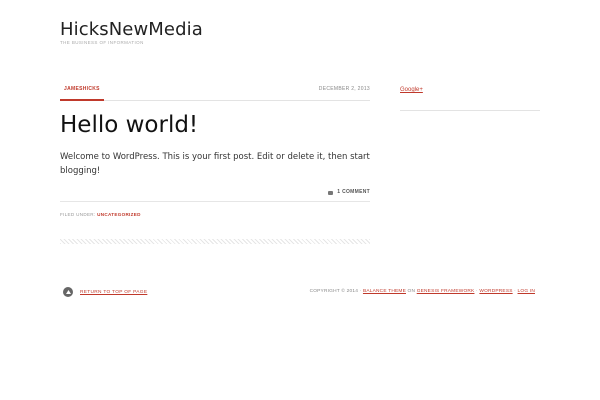 The width and height of the screenshot is (600, 400). What do you see at coordinates (131, 29) in the screenshot?
I see `site-title: HicksNewMedia` at bounding box center [131, 29].